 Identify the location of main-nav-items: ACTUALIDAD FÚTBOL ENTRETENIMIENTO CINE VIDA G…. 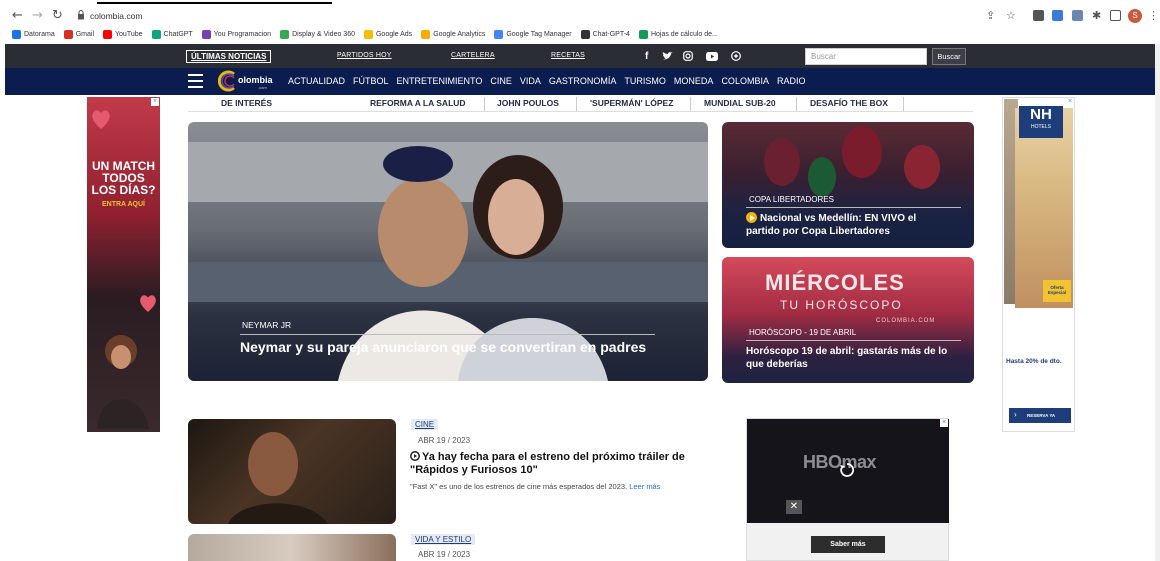
(546, 81).